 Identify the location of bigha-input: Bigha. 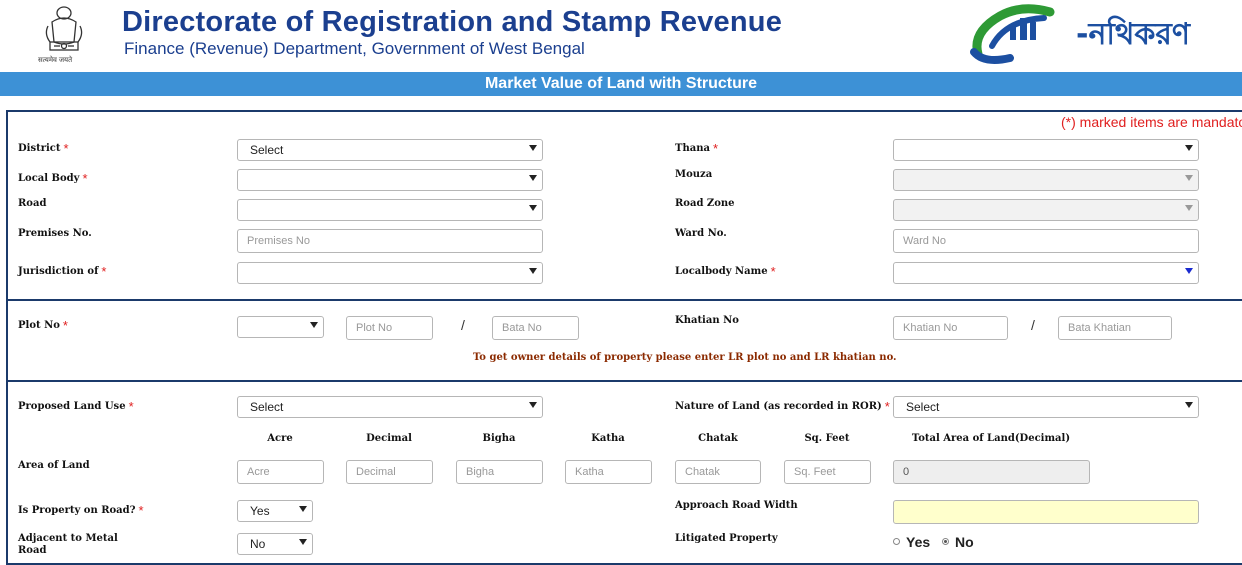
(499, 472).